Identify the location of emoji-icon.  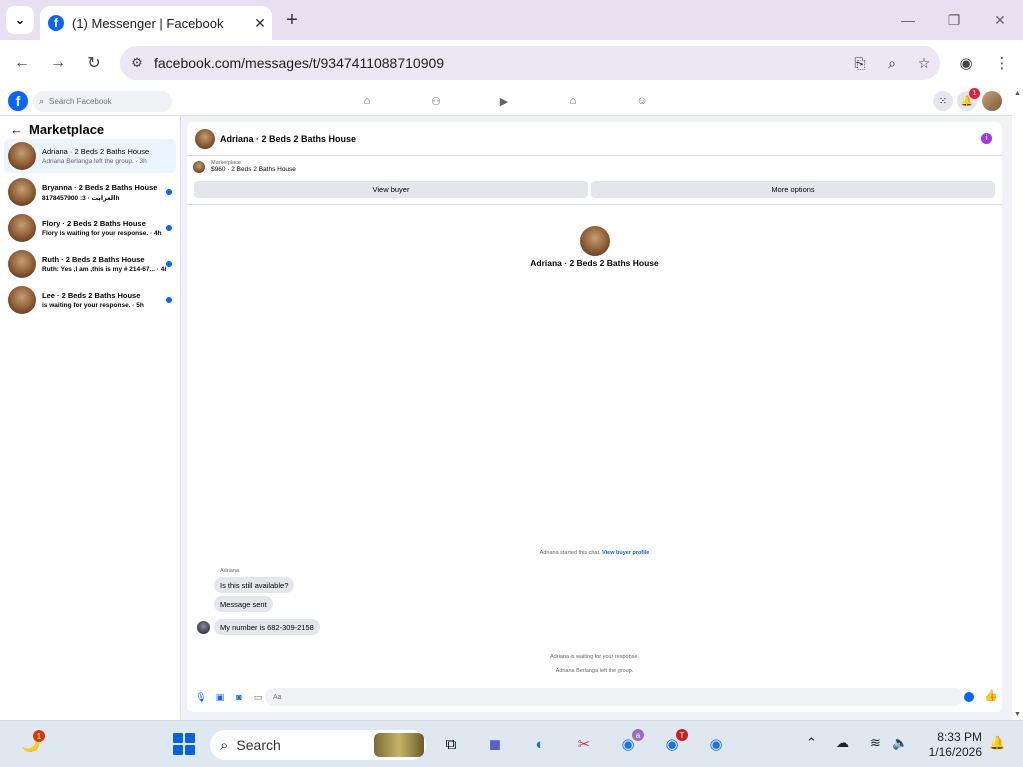
(969, 697).